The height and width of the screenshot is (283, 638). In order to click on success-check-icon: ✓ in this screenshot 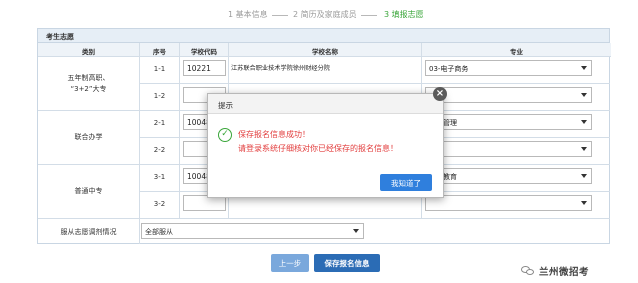, I will do `click(225, 135)`.